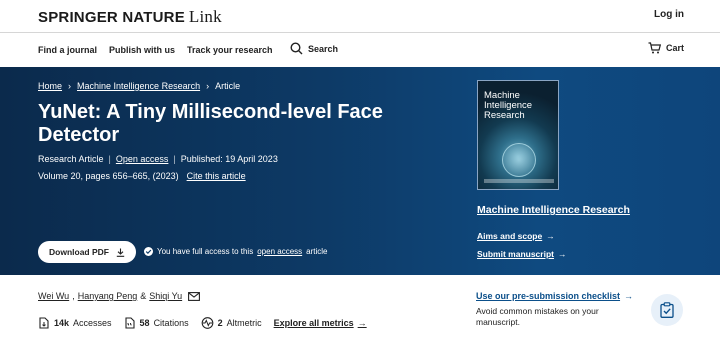  What do you see at coordinates (92, 323) in the screenshot?
I see `accesses-label: Accesses` at bounding box center [92, 323].